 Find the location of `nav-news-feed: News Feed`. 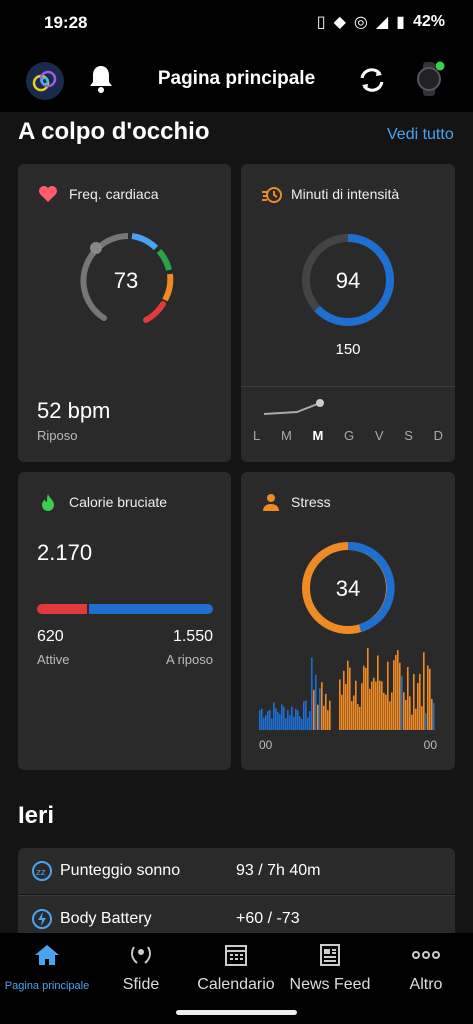

nav-news-feed: News Feed is located at coordinates (330, 963).